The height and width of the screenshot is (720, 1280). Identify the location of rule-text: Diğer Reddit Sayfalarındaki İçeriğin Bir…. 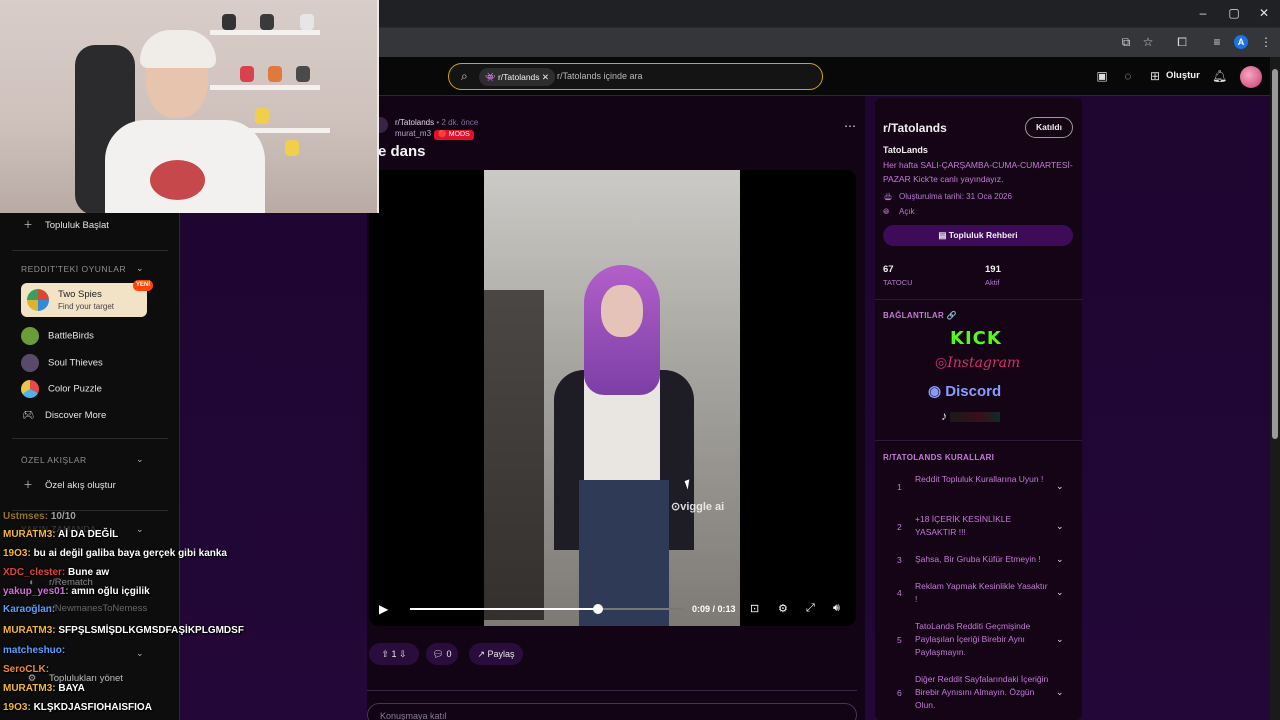
(982, 692).